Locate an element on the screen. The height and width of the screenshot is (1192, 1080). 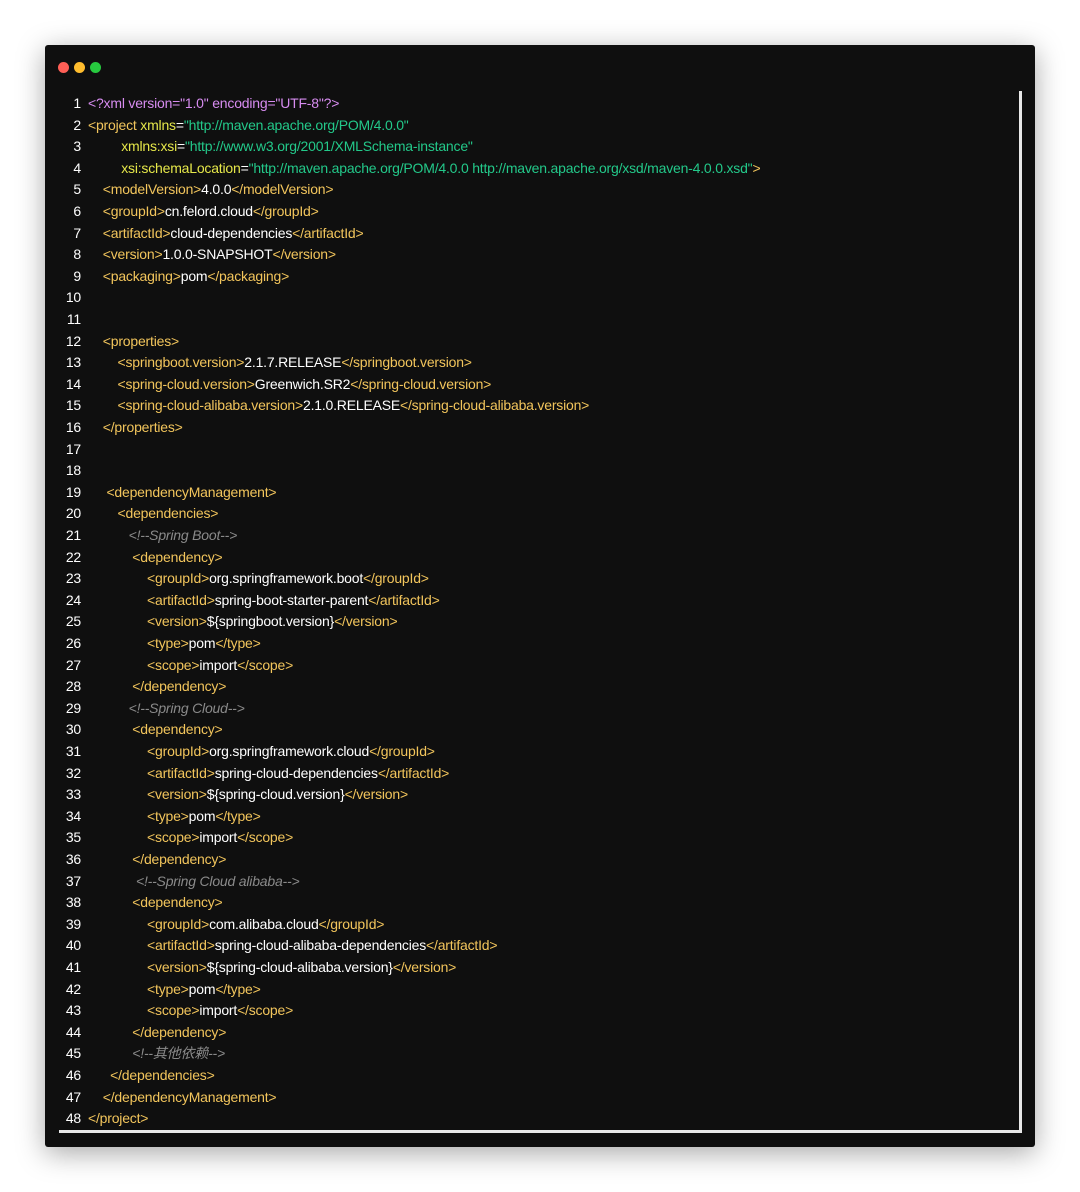
code-token: <version> is located at coordinates (177, 794).